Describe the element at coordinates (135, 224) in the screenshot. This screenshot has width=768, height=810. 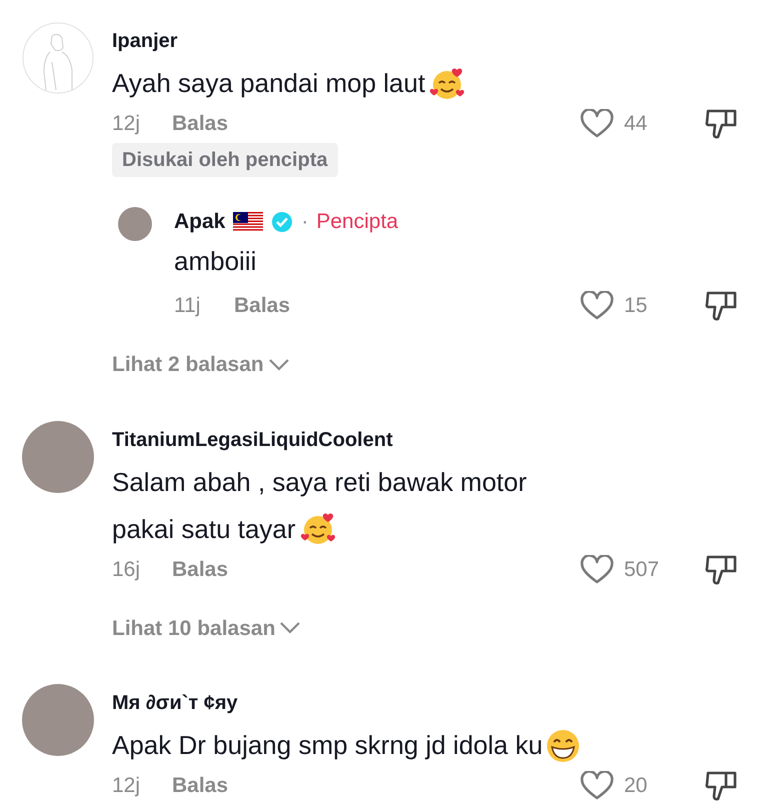
I see `avatar-photo-placeholder` at that location.